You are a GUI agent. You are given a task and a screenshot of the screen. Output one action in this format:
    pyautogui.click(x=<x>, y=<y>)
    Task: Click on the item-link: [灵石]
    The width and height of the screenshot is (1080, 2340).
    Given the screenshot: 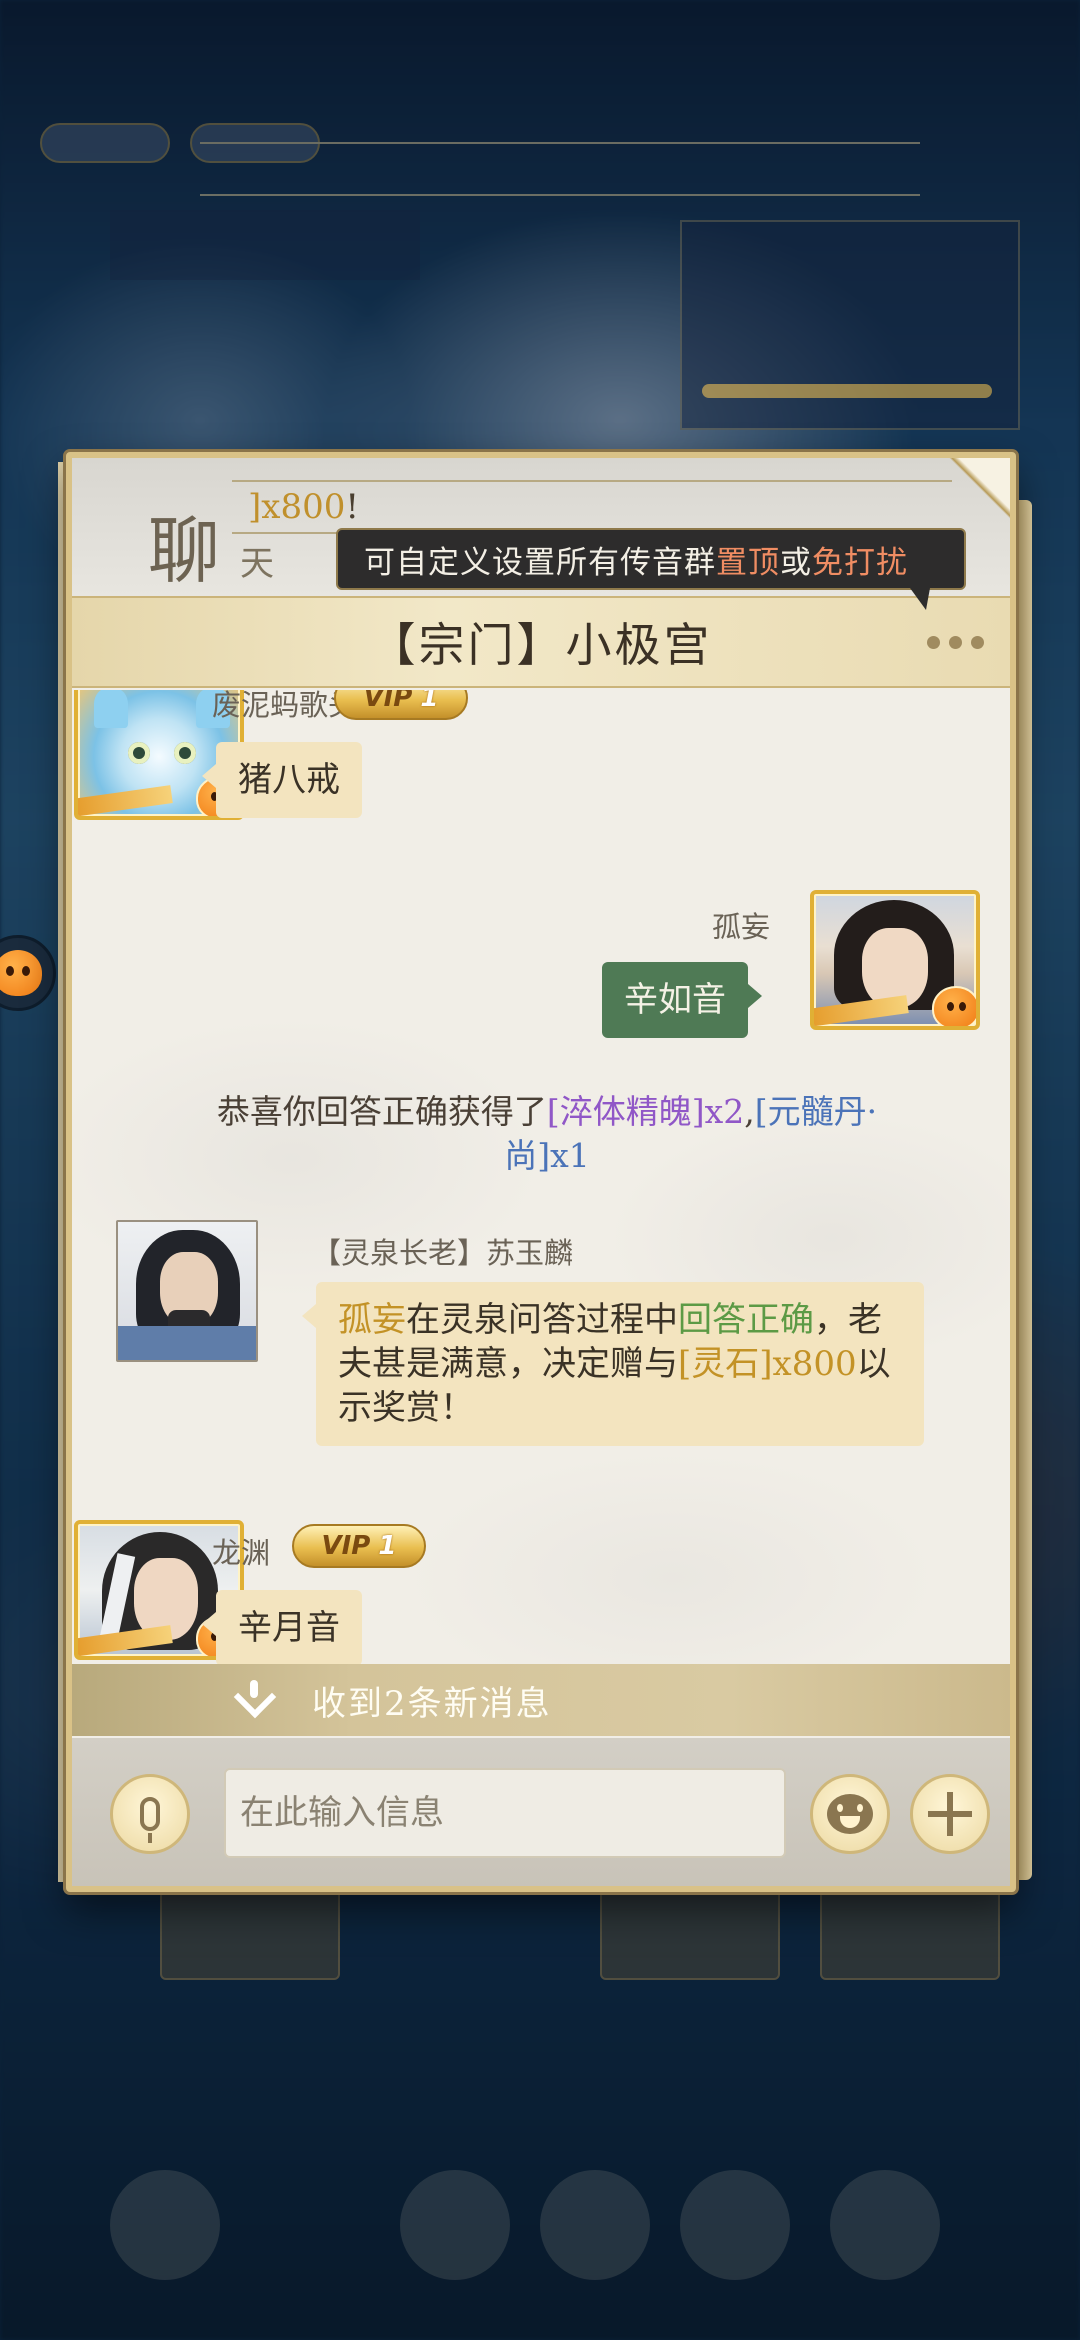 What is the action you would take?
    pyautogui.click(x=725, y=1364)
    